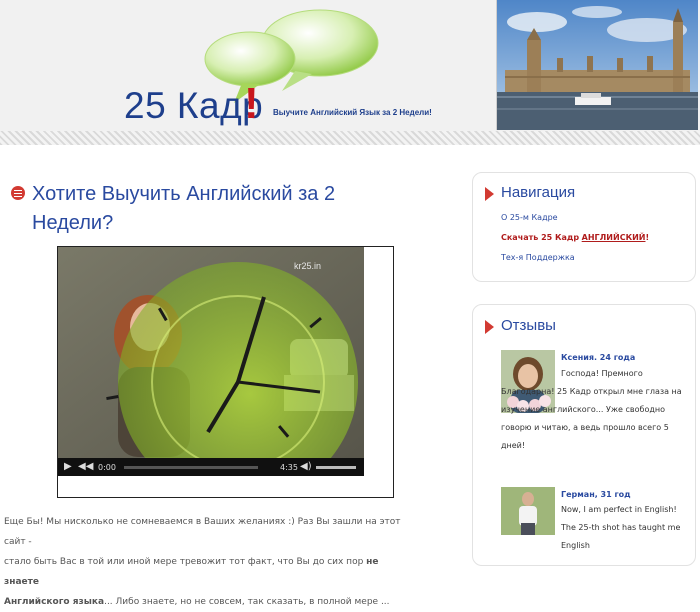 The height and width of the screenshot is (612, 700). What do you see at coordinates (251, 103) in the screenshot?
I see `logo-exclamation: !` at bounding box center [251, 103].